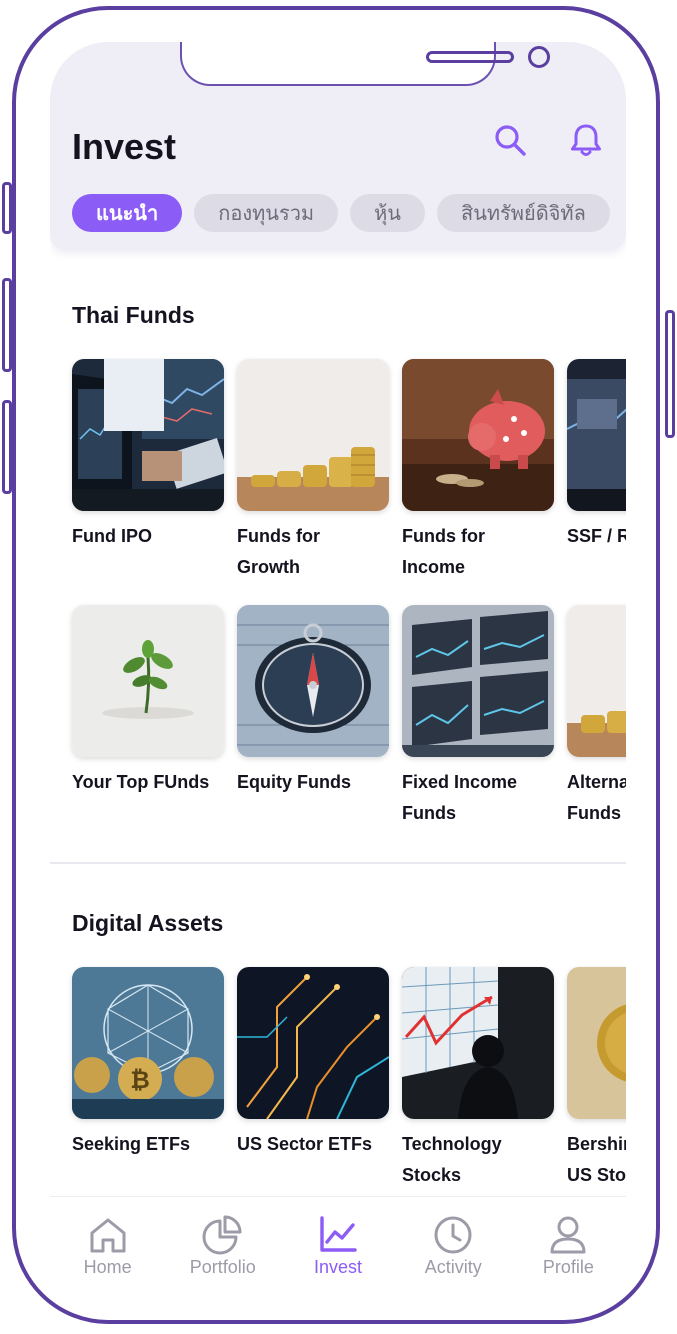  I want to click on bottom-tab-bar: Home Portfolio Invest Activity Profile, so click(338, 1242).